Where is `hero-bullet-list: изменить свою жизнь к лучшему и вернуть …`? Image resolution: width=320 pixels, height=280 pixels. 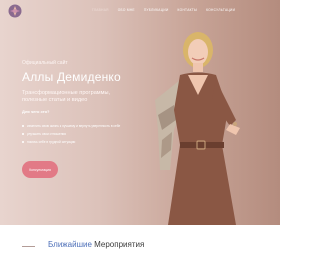 hero-bullet-list: изменить свою жизнь к лучшему и вернуть … is located at coordinates (87, 134).